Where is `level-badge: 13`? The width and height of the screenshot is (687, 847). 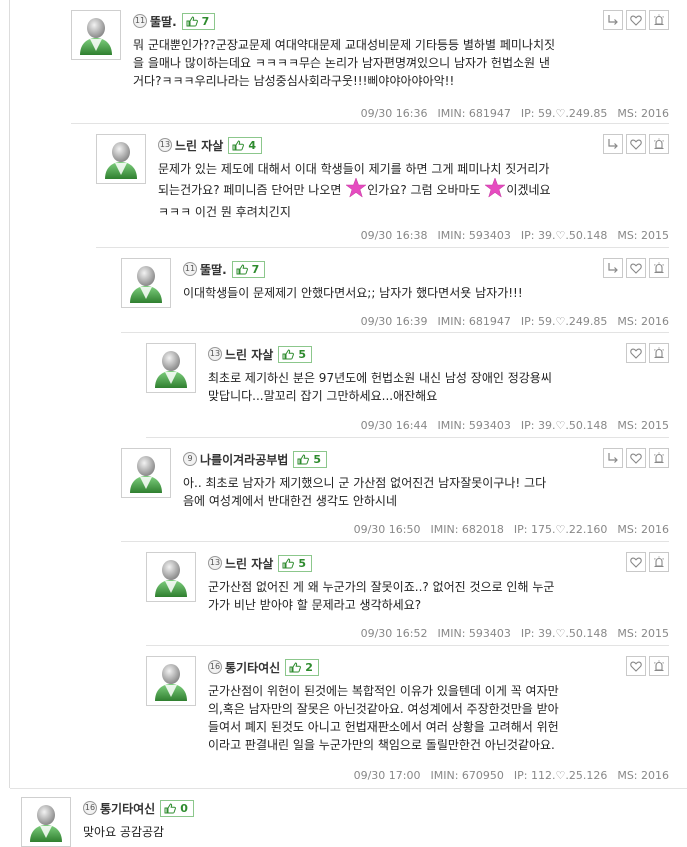
level-badge: 13 is located at coordinates (165, 145).